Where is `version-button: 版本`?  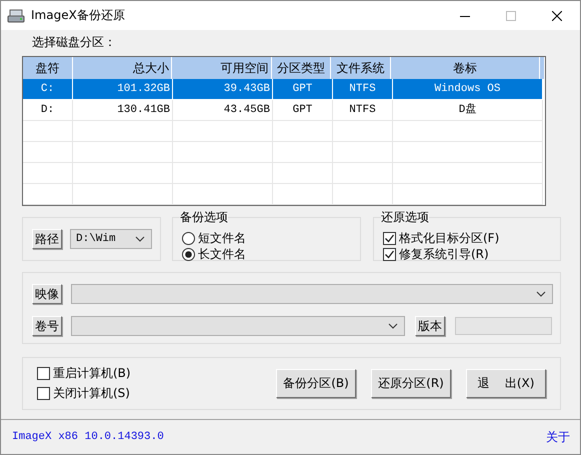 version-button: 版本 is located at coordinates (430, 326).